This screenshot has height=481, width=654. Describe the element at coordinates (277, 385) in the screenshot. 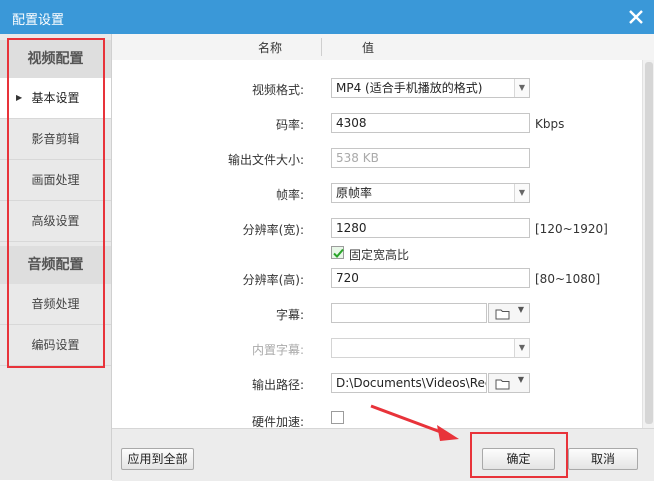

I see `output-path-label: 输出路径:` at that location.